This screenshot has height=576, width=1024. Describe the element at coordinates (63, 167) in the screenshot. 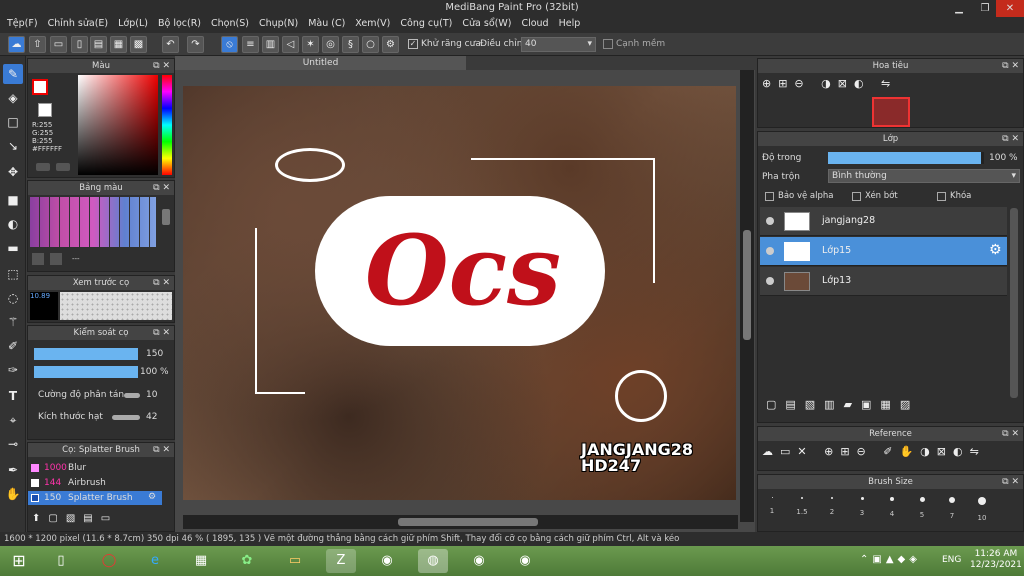

I see `color-swap-button` at that location.